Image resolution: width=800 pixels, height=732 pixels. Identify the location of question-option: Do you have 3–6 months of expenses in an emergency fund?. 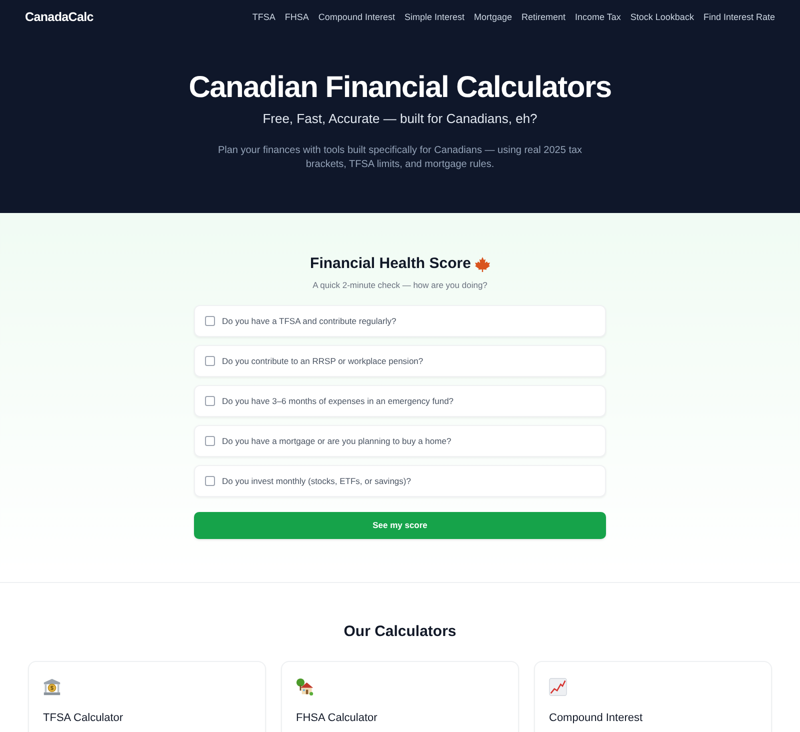
(400, 401).